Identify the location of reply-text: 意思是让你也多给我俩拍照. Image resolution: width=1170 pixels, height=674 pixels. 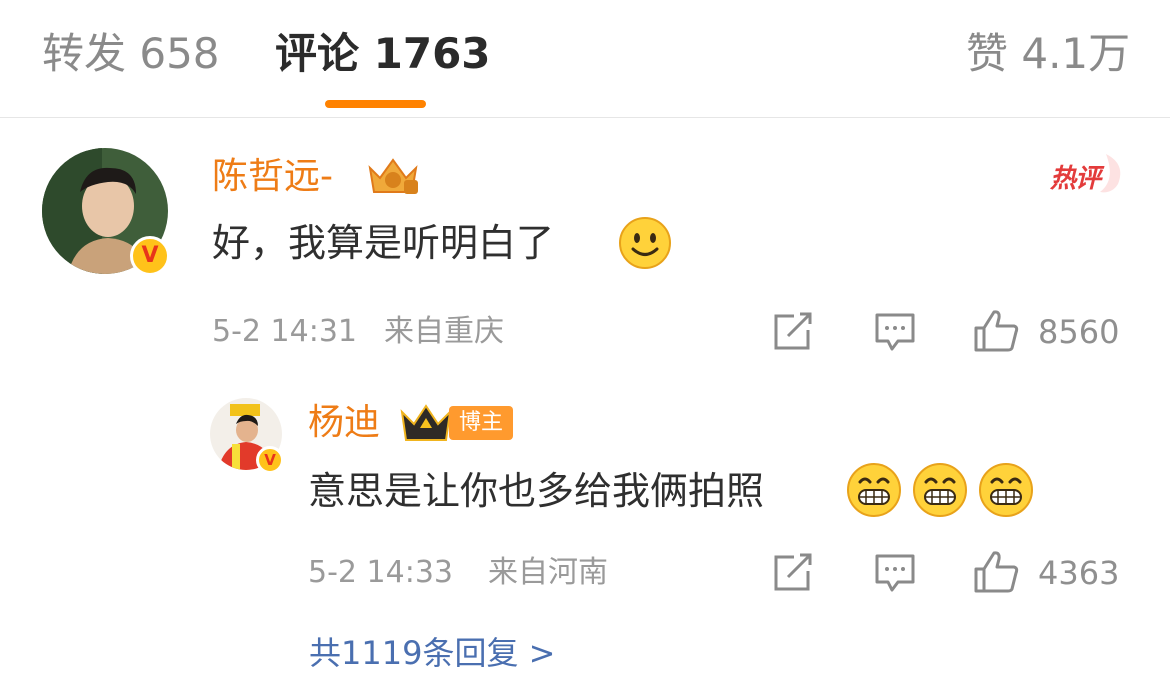
(536, 491).